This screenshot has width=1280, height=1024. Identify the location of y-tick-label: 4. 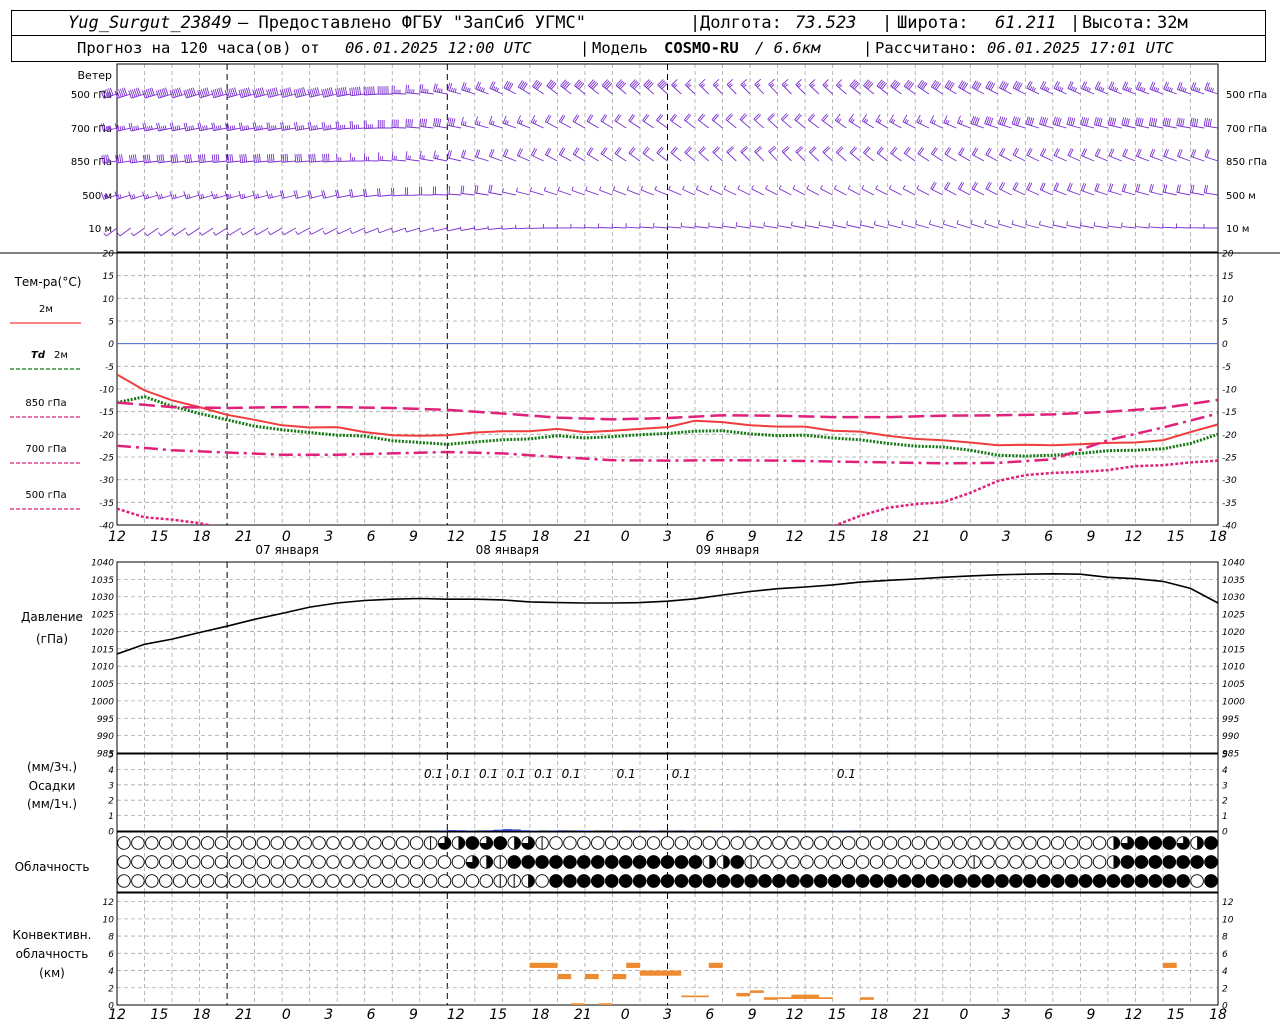
(111, 771).